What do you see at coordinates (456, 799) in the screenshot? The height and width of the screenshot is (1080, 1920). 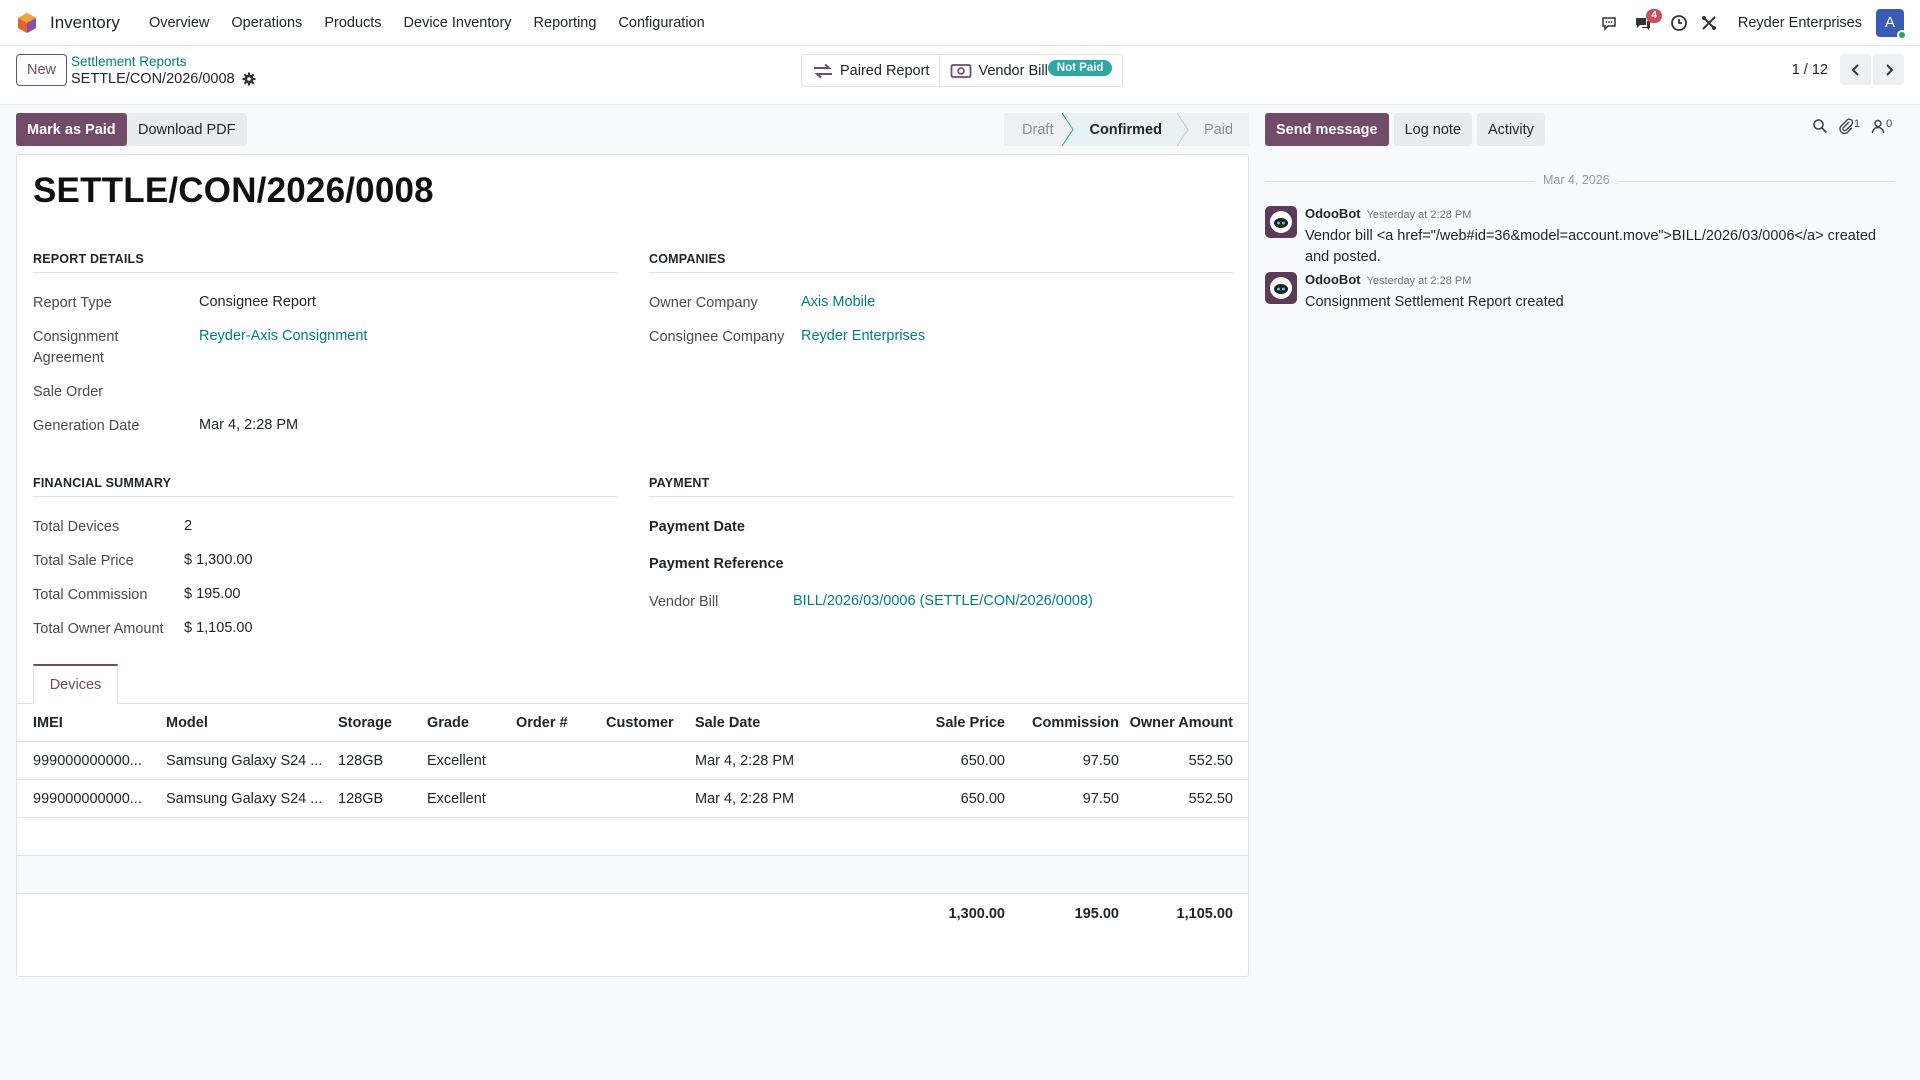 I see `row-grade: Excellent` at bounding box center [456, 799].